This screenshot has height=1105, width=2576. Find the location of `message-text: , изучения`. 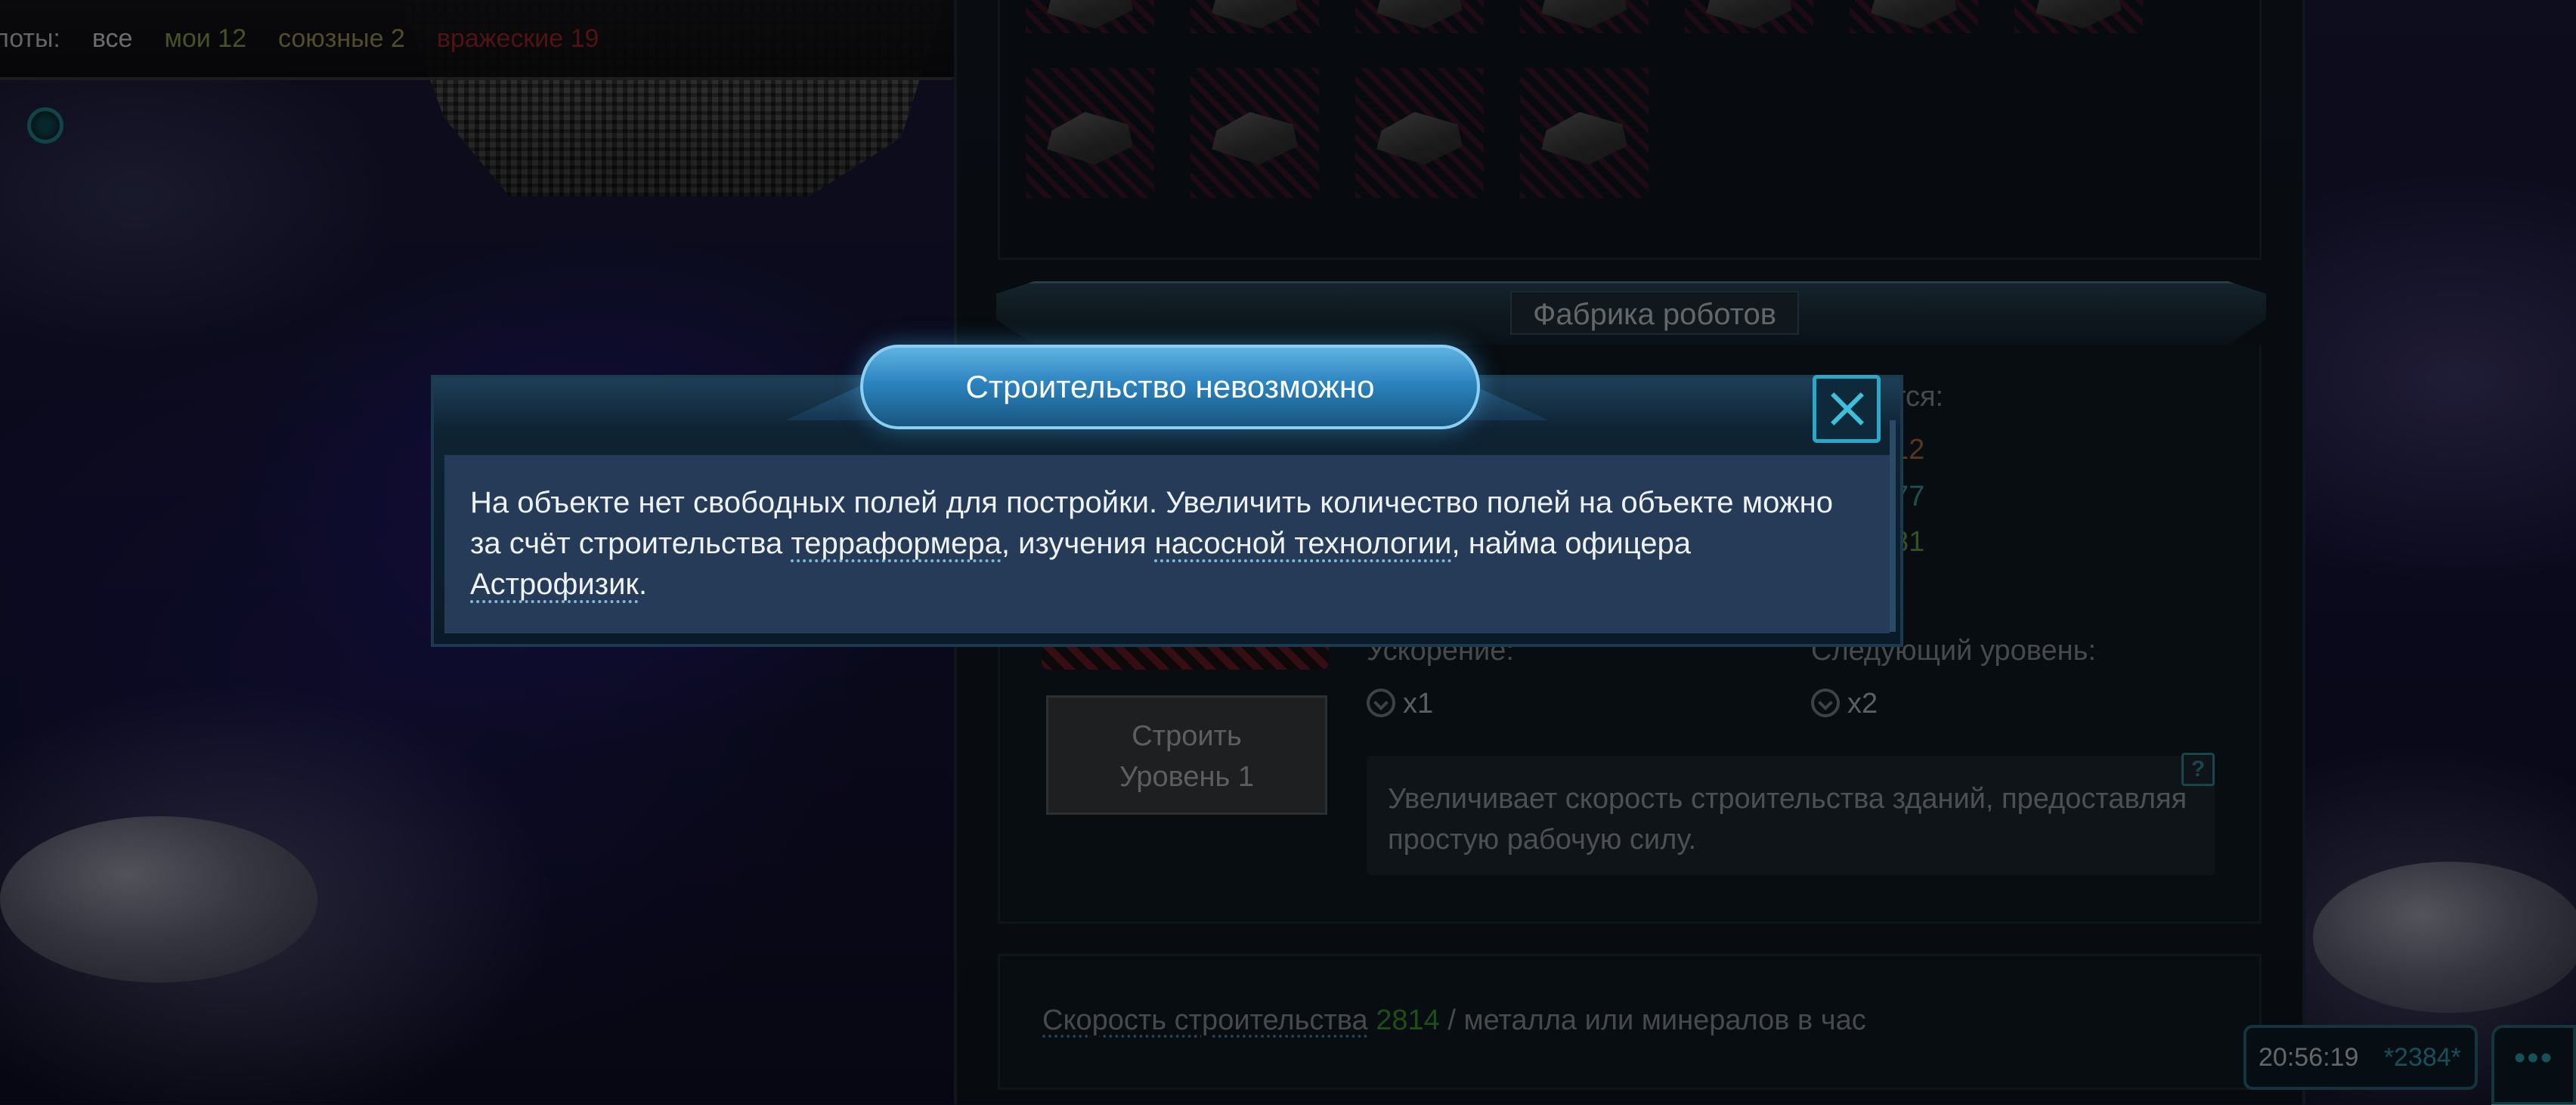

message-text: , изучения is located at coordinates (1078, 543).